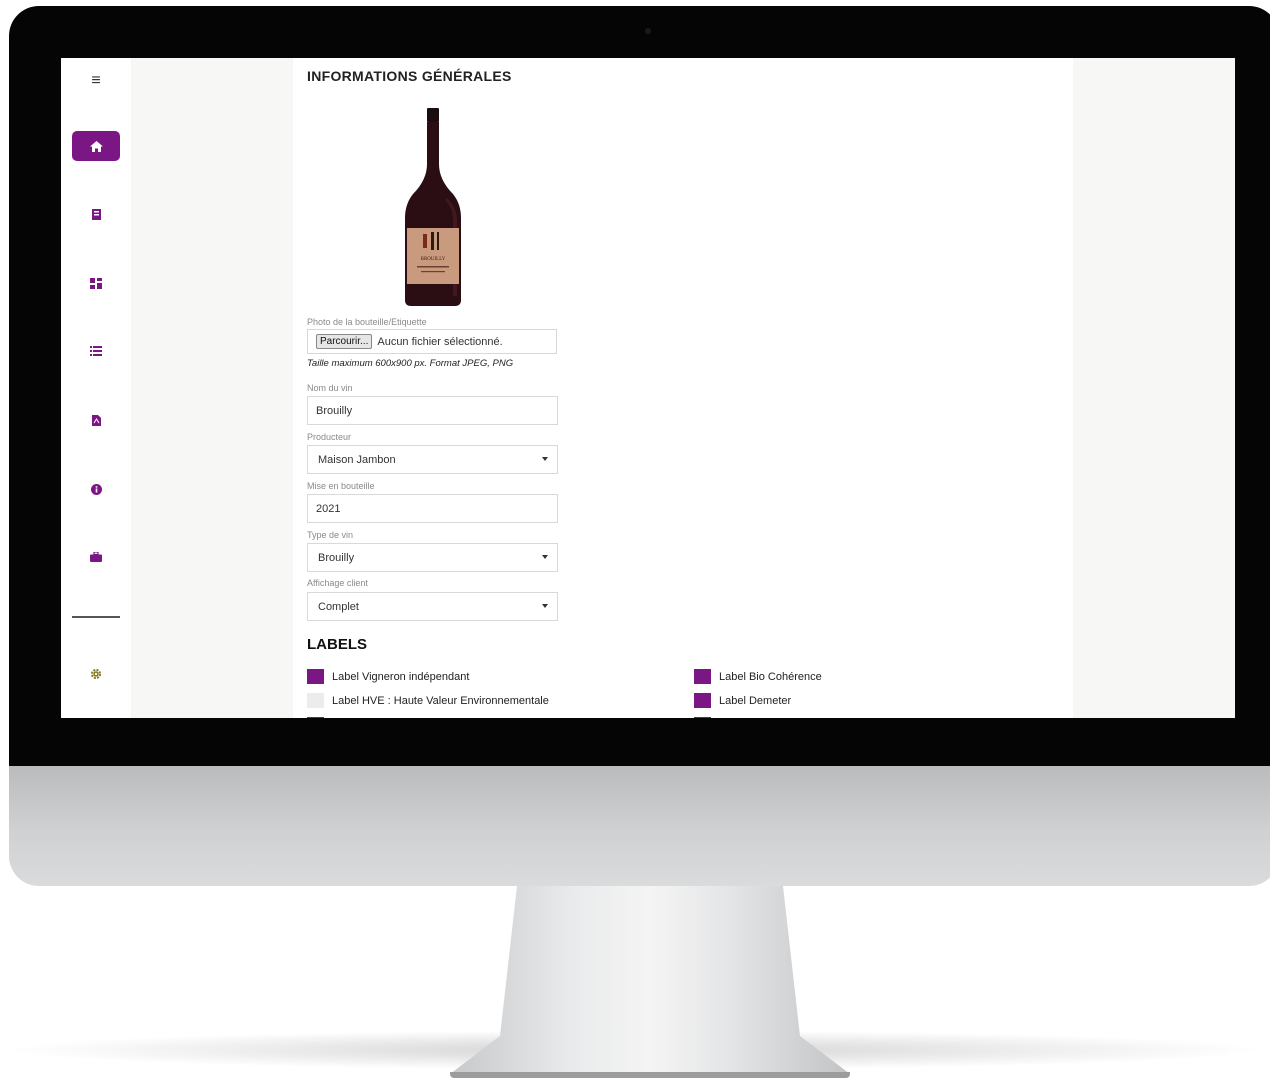  Describe the element at coordinates (330, 535) in the screenshot. I see `wine-type-label: Type de vin` at that location.